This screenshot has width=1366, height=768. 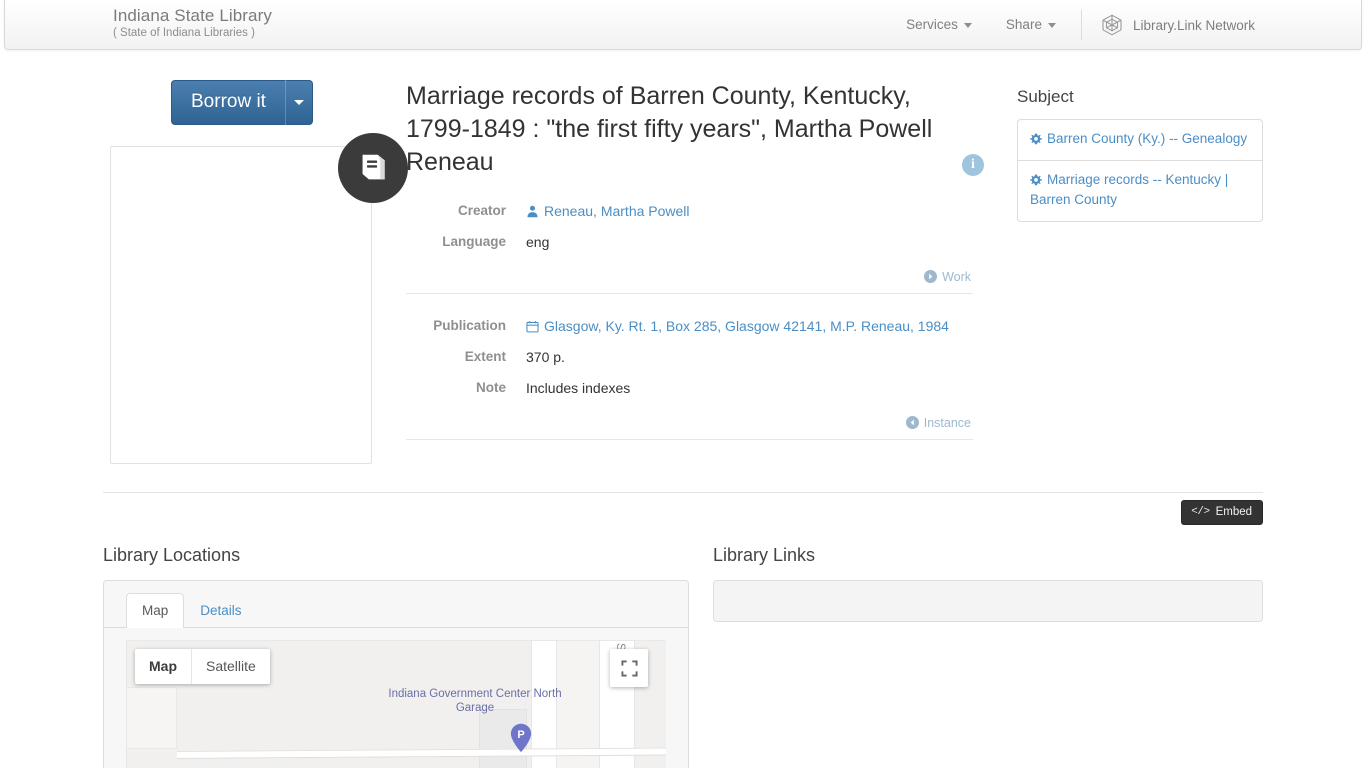 I want to click on map-type-control: Map Satellite, so click(x=202, y=666).